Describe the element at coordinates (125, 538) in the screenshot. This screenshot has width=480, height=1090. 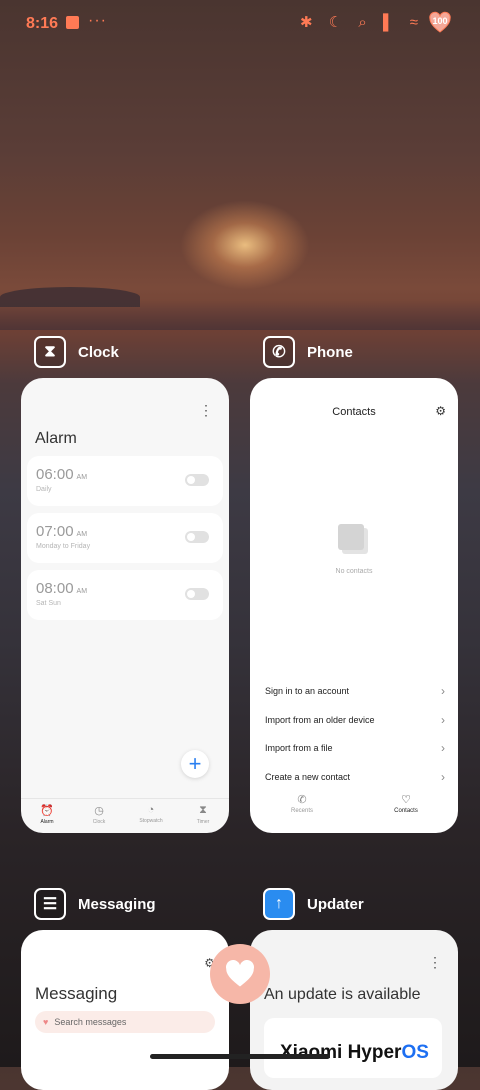
I see `alarm-item: 07:00 AM Monday to Friday` at that location.